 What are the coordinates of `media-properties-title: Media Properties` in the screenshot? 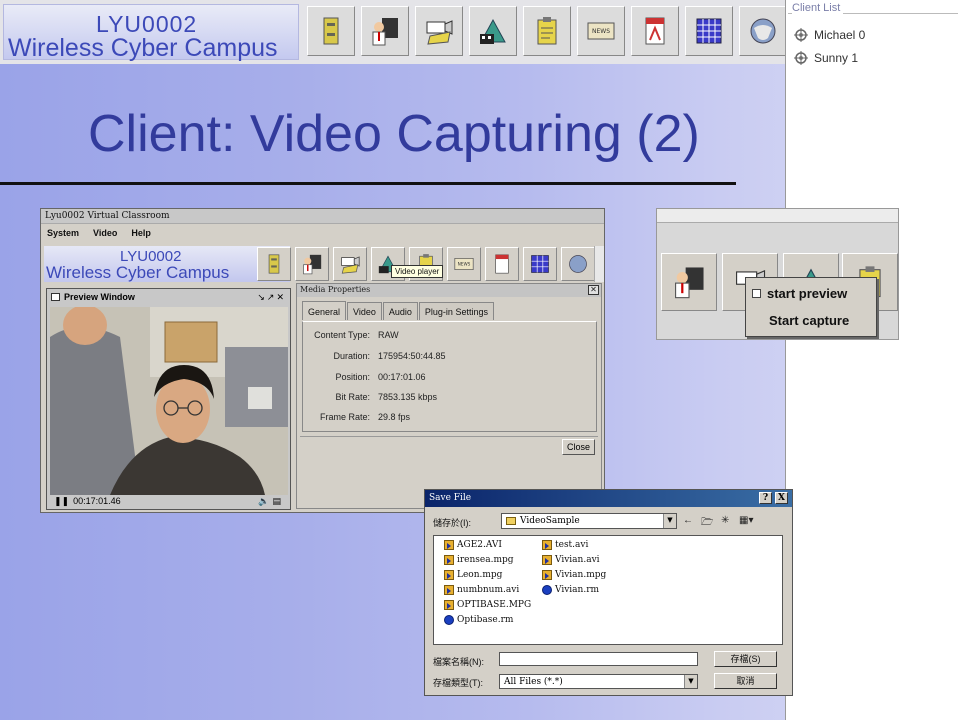 It's located at (335, 289).